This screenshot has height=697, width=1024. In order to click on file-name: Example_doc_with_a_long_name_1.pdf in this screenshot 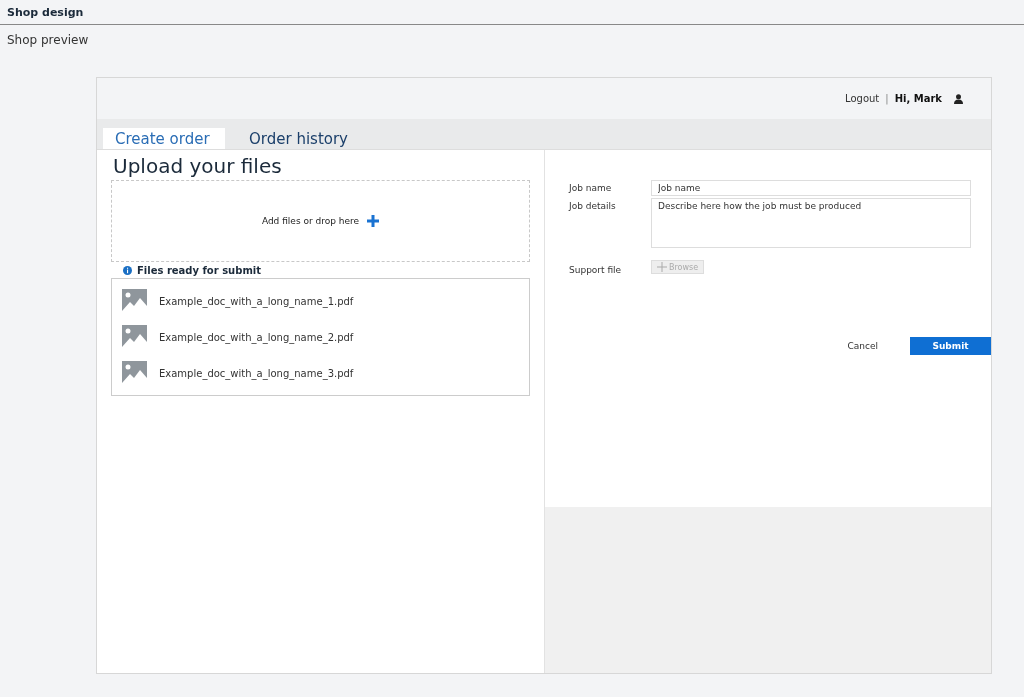, I will do `click(256, 301)`.